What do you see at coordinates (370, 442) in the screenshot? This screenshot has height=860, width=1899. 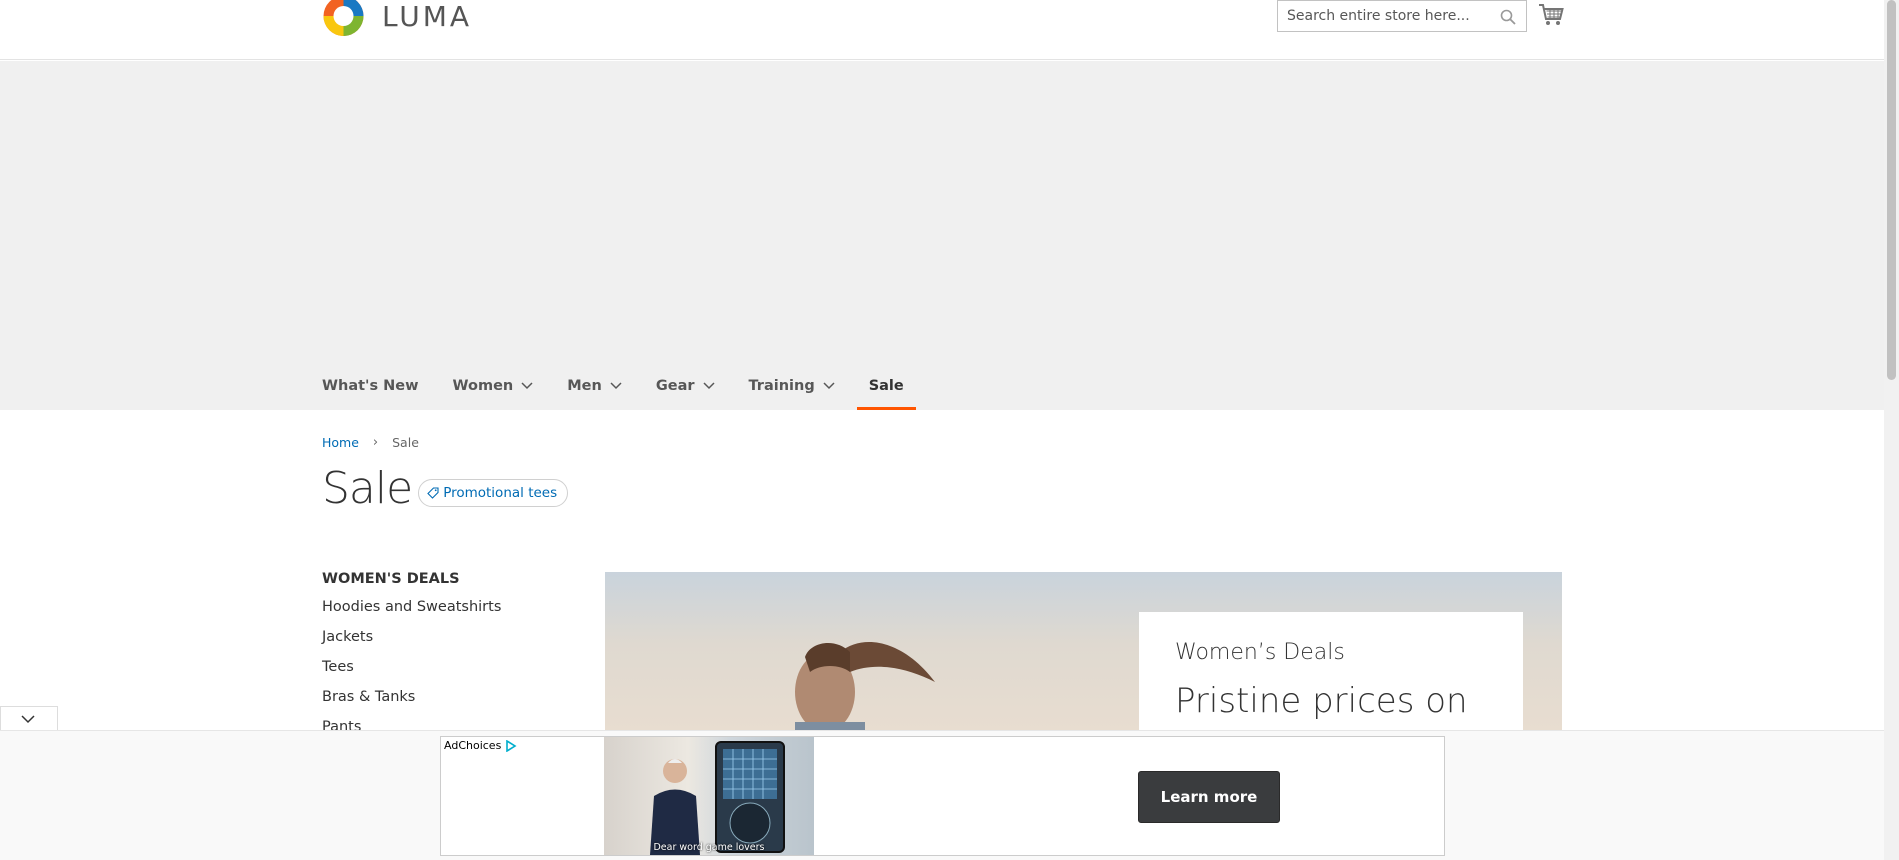 I see `breadcrumb: Home › Sale` at bounding box center [370, 442].